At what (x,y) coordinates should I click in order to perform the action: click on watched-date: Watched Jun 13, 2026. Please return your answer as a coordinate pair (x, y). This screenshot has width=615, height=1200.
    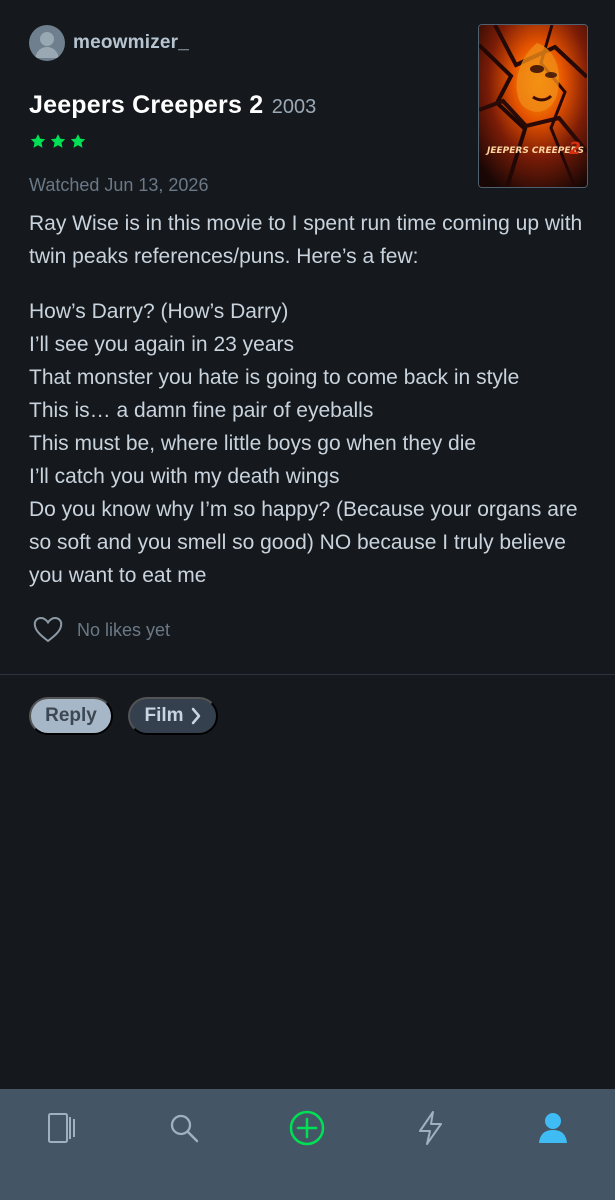
    Looking at the image, I should click on (119, 185).